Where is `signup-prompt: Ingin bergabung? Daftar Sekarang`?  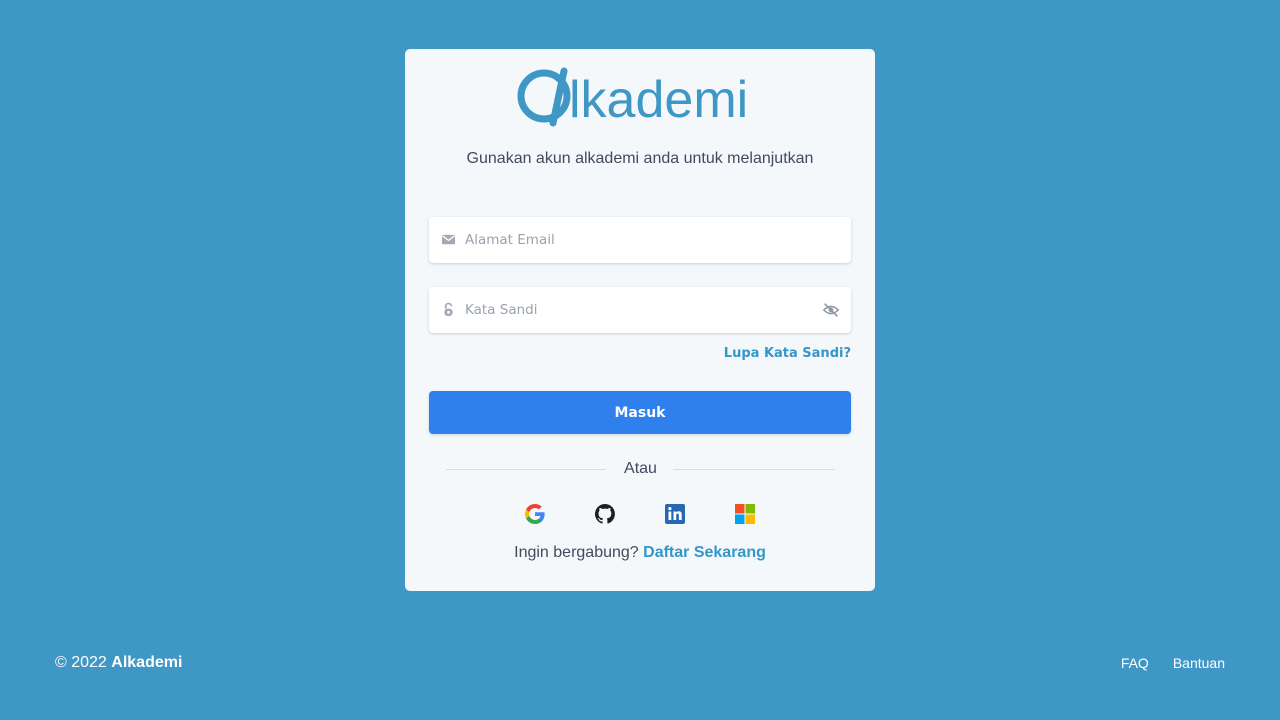 signup-prompt: Ingin bergabung? Daftar Sekarang is located at coordinates (640, 553).